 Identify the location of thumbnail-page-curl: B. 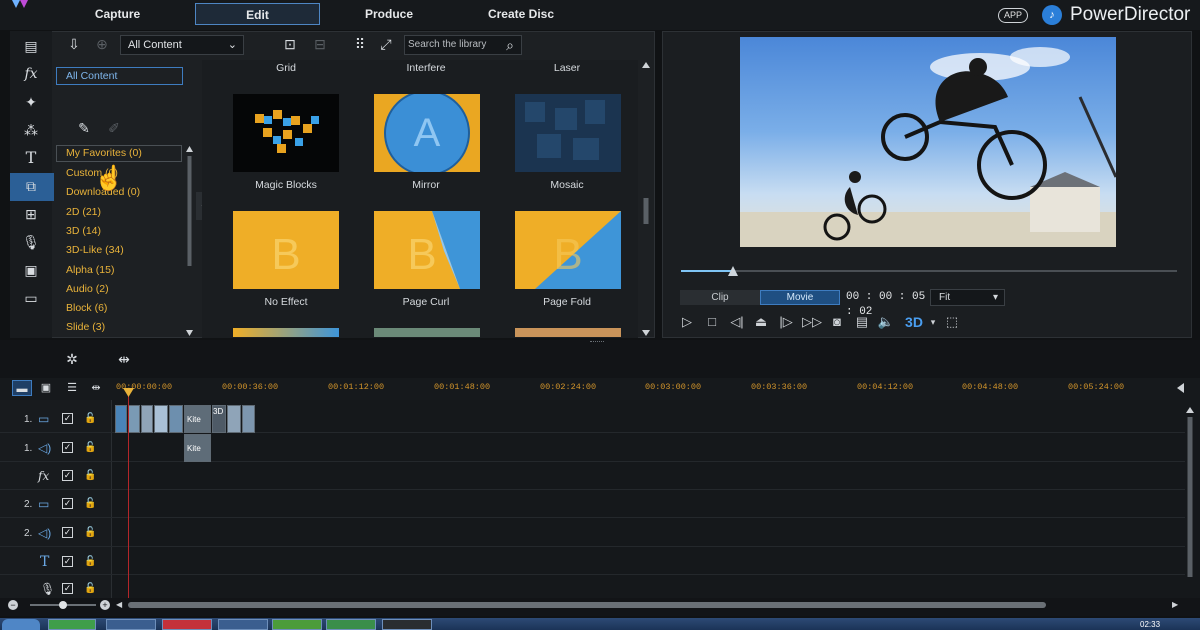
(427, 250).